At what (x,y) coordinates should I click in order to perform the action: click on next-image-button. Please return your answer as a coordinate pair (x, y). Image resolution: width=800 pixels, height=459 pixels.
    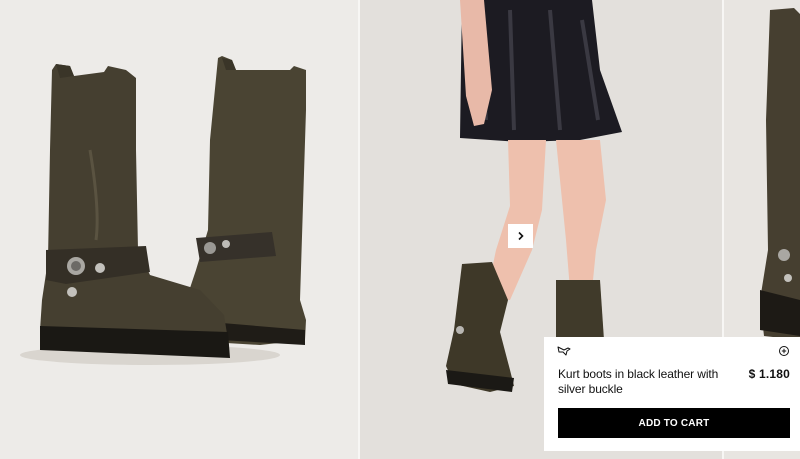
    Looking at the image, I should click on (520, 236).